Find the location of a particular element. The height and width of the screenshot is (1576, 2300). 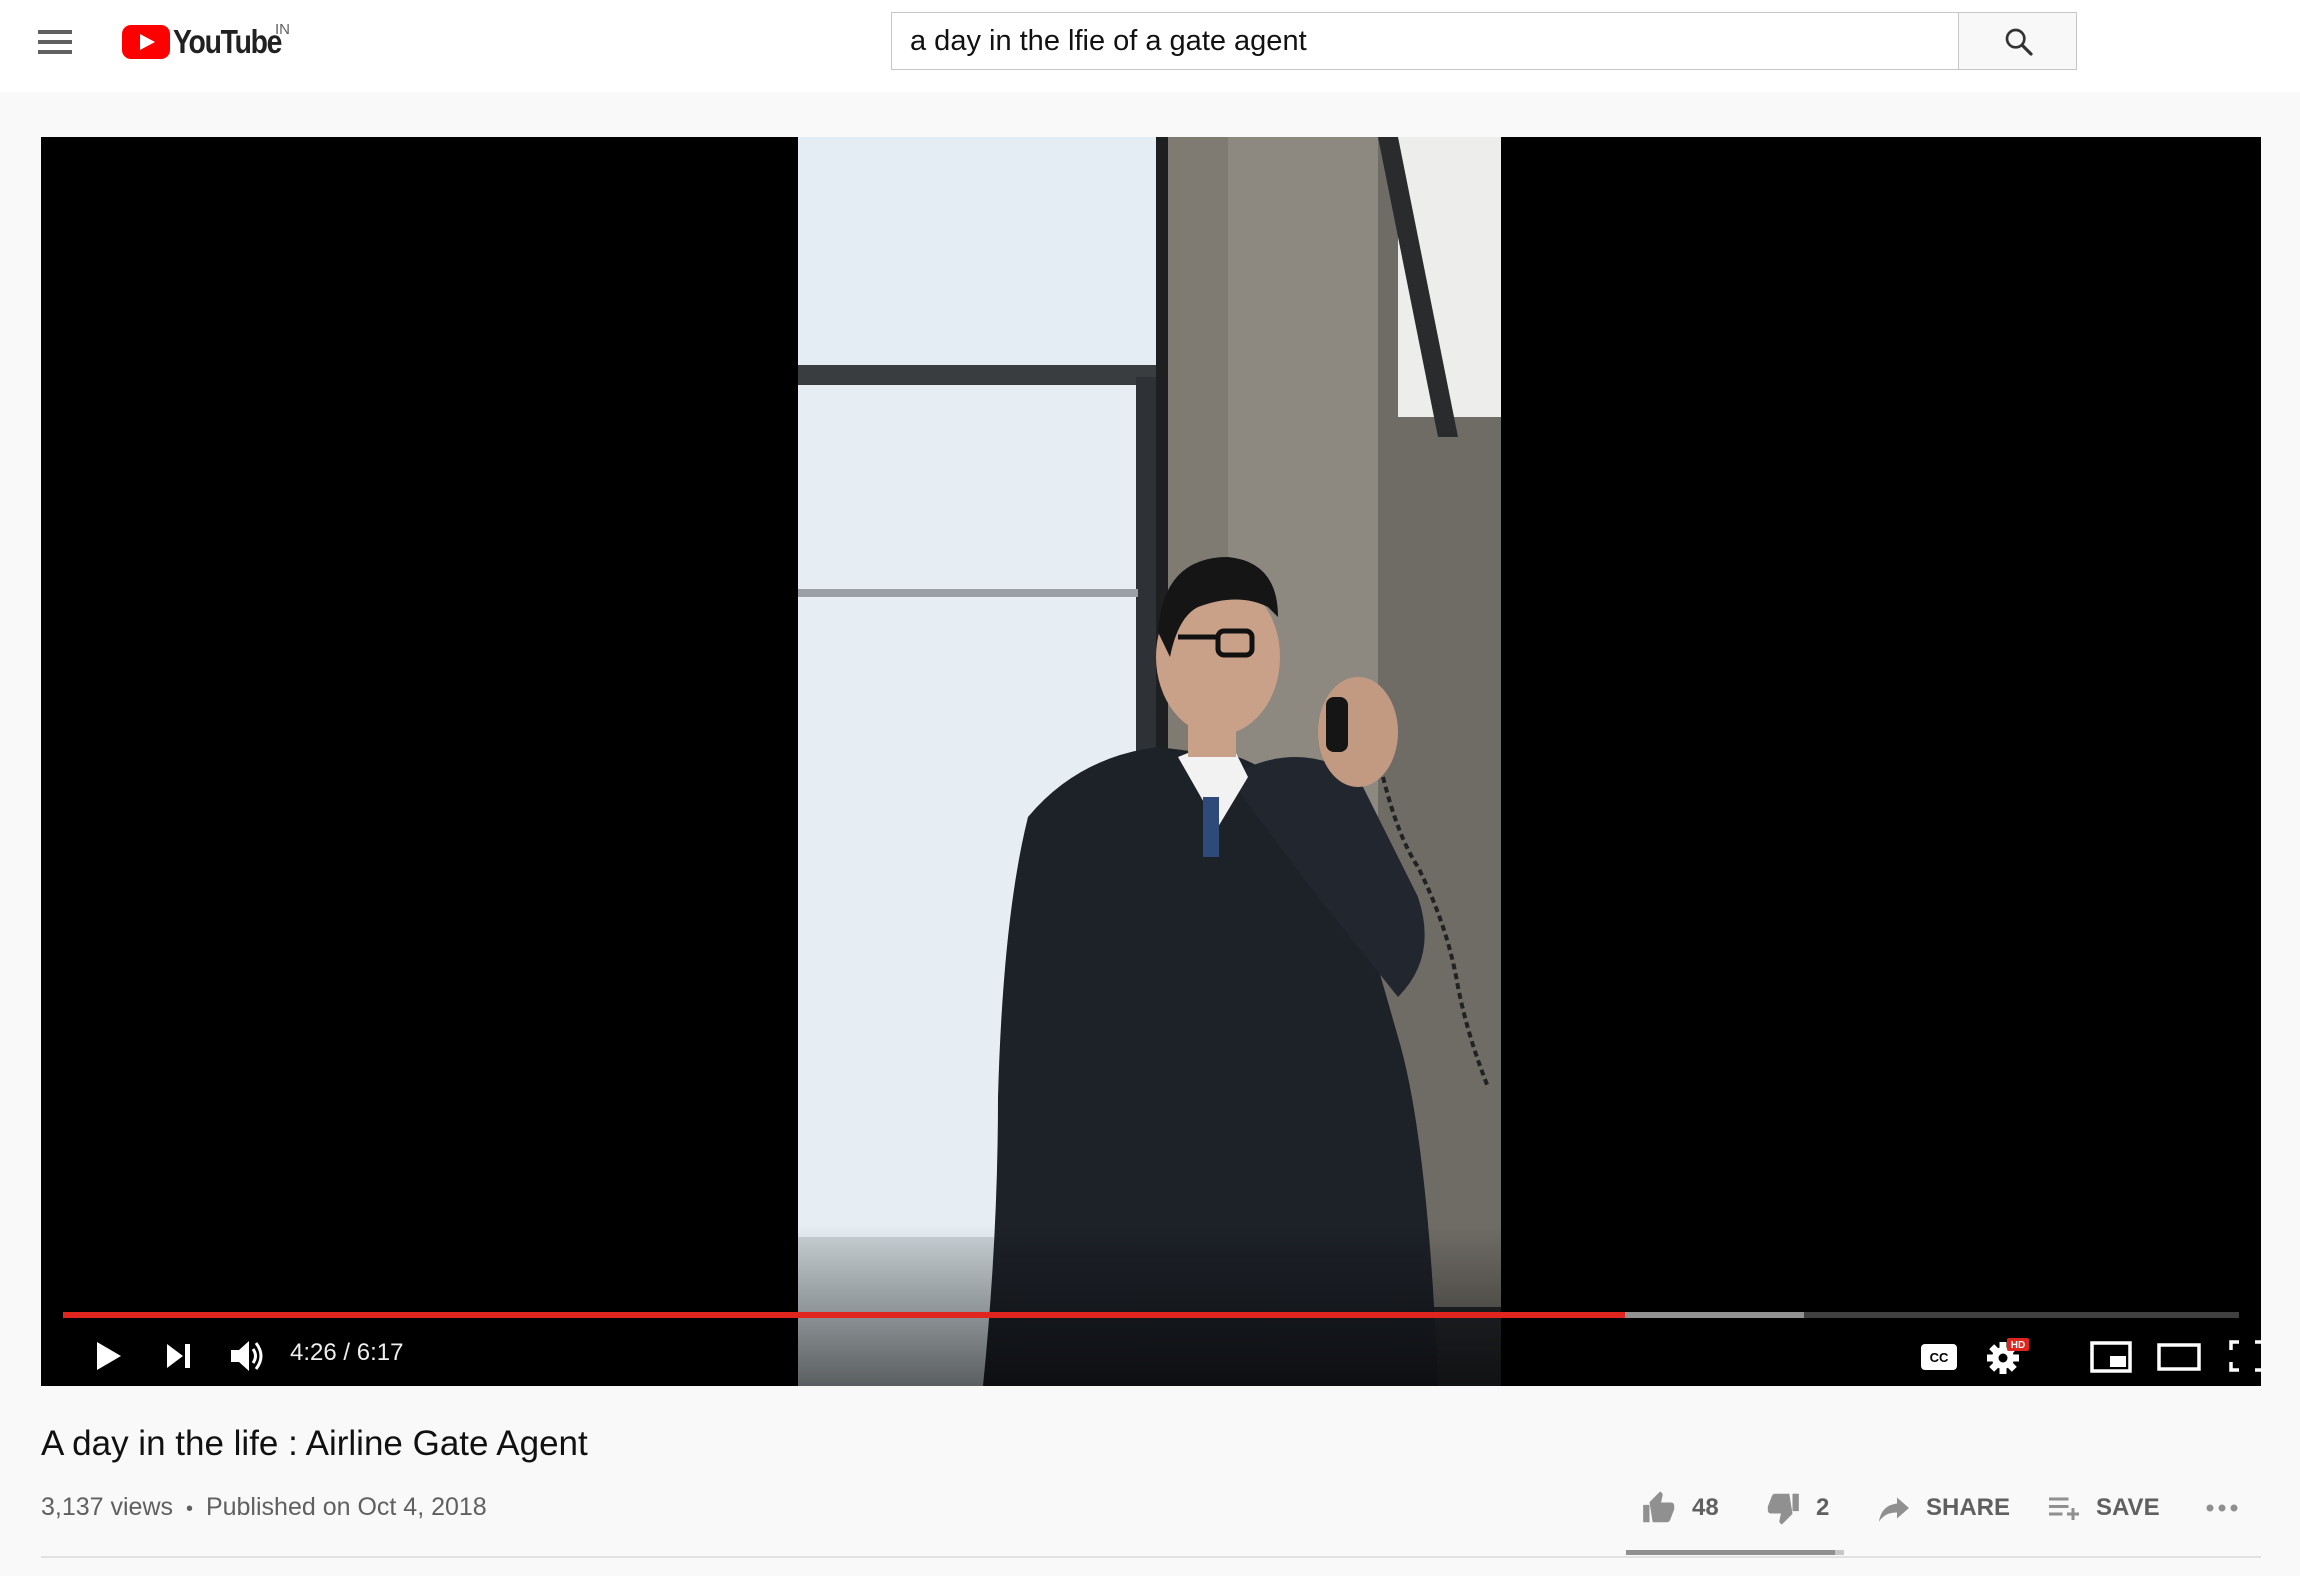

captions-icon: CC is located at coordinates (1939, 1357).